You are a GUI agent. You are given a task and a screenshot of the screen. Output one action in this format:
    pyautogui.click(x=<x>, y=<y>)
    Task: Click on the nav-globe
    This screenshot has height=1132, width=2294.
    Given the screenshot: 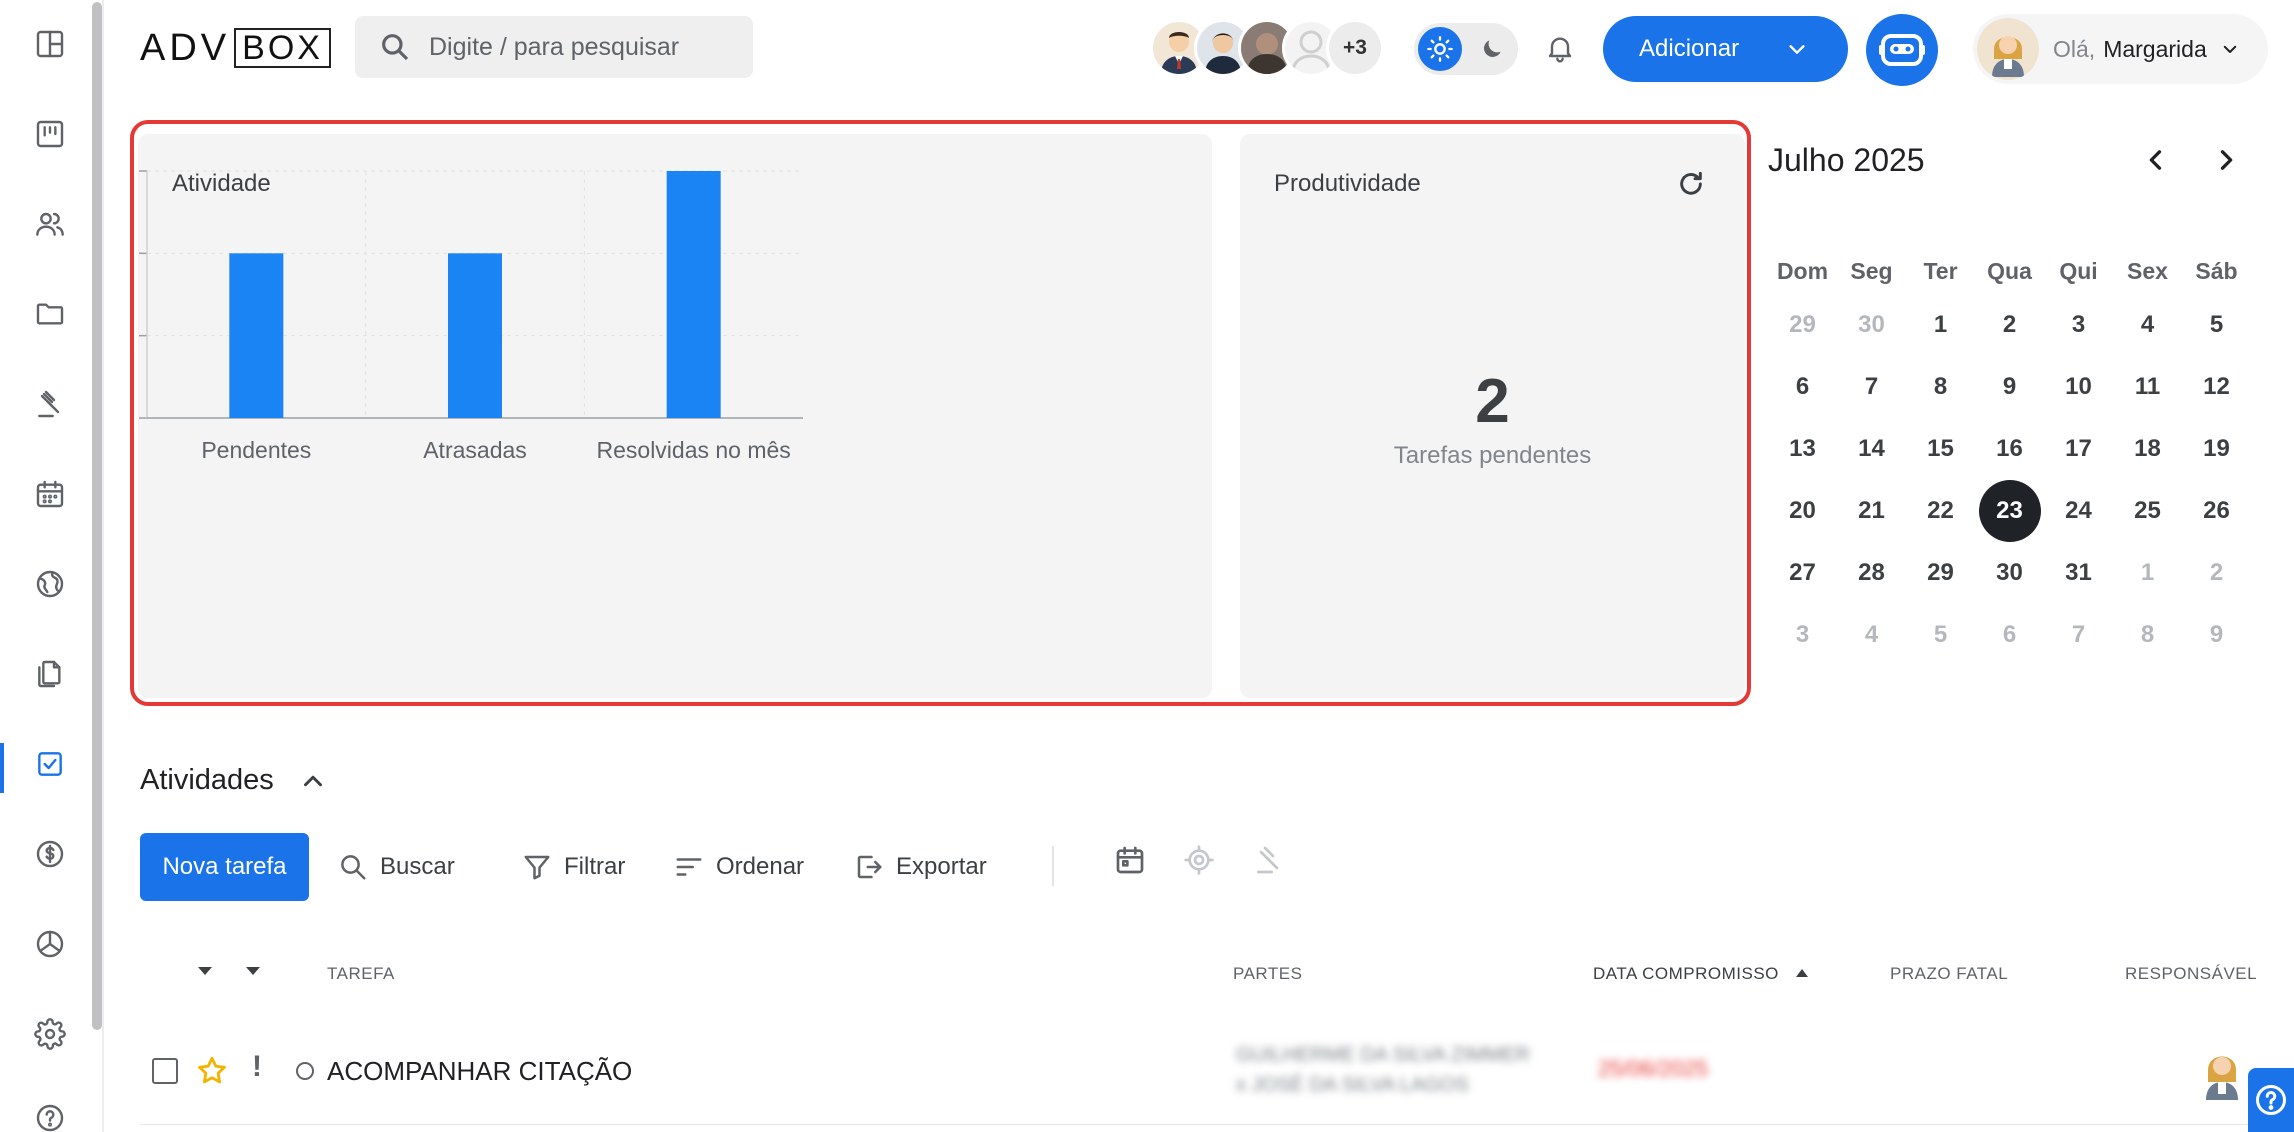 What is the action you would take?
    pyautogui.click(x=50, y=584)
    